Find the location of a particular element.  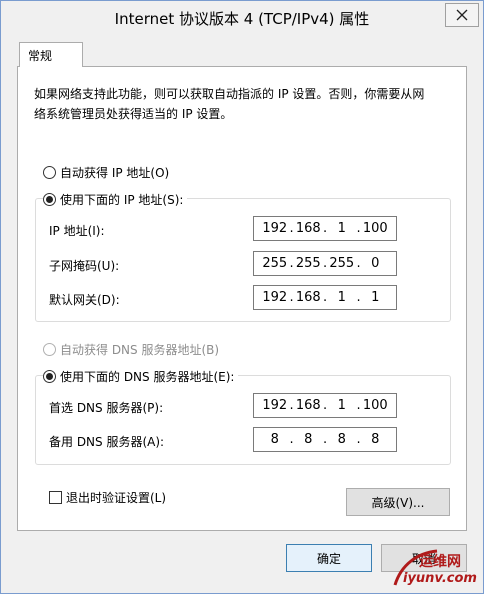

radio-manual-dns-button is located at coordinates (49, 376).